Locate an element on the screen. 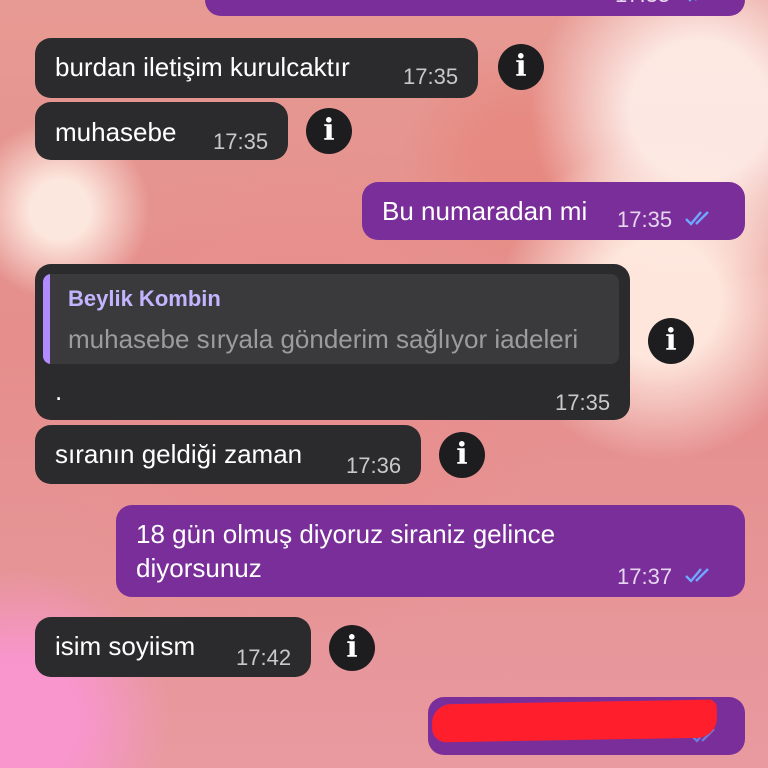 The height and width of the screenshot is (768, 768). outgoing-message: Bu numaradan mi 17:35 is located at coordinates (553, 211).